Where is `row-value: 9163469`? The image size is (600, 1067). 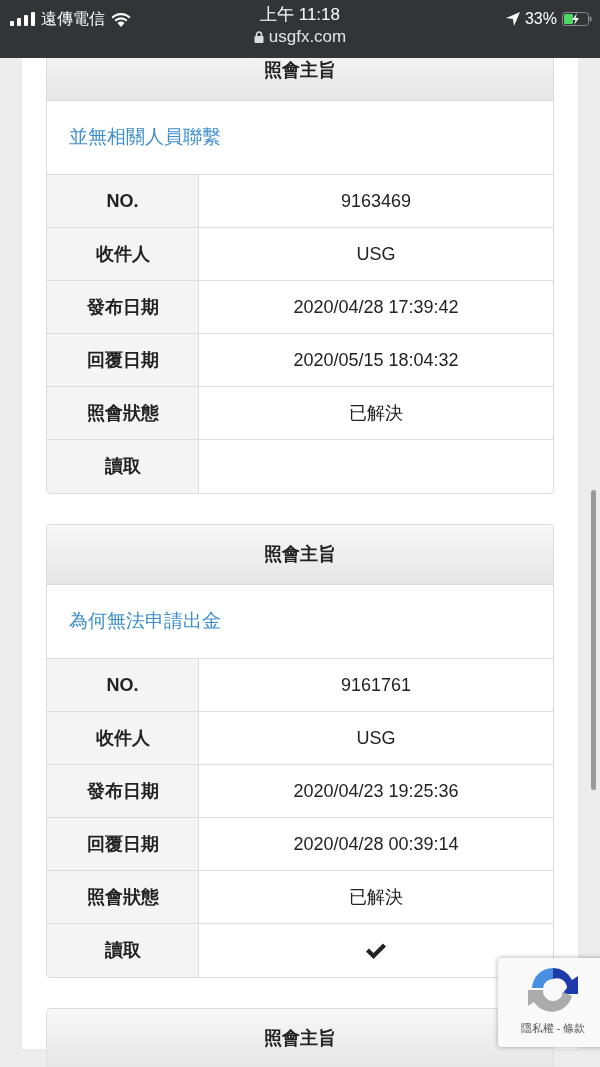 row-value: 9163469 is located at coordinates (376, 201).